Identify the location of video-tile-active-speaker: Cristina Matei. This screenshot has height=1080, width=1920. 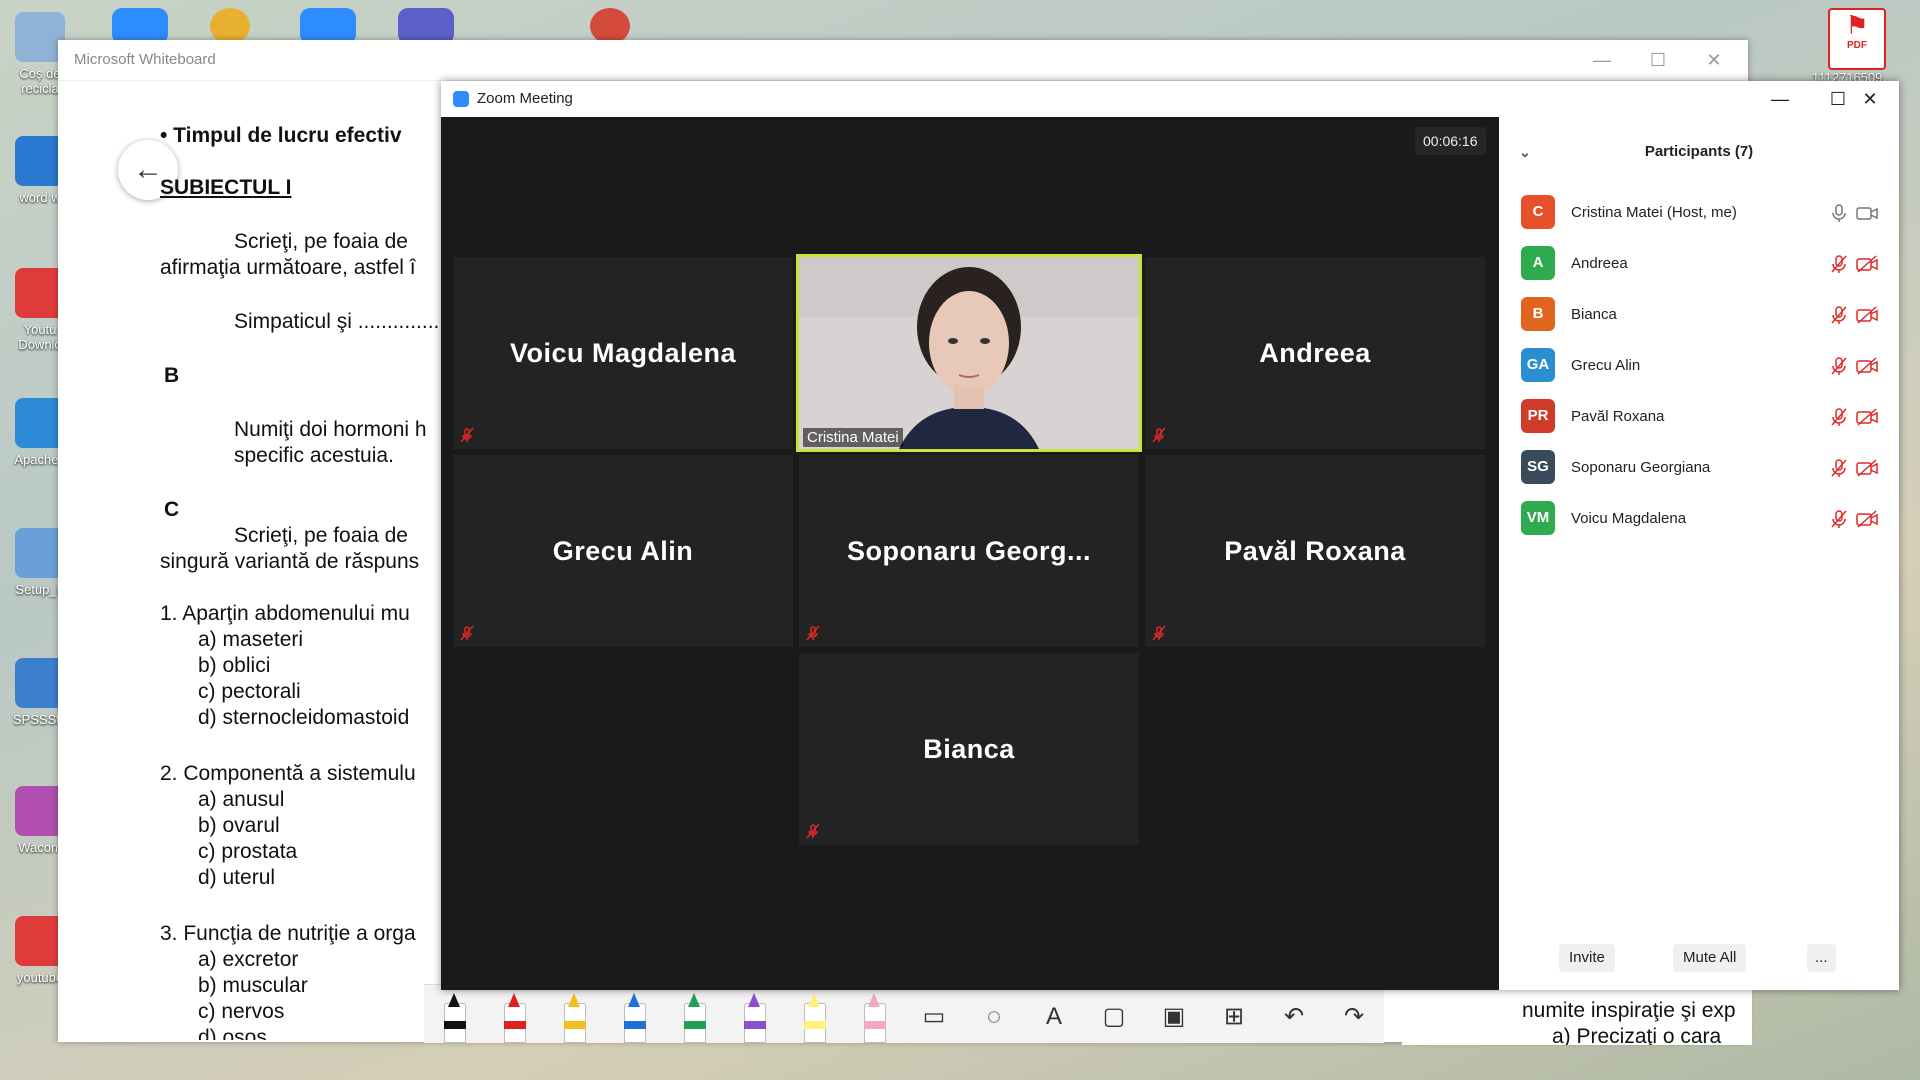
(969, 353).